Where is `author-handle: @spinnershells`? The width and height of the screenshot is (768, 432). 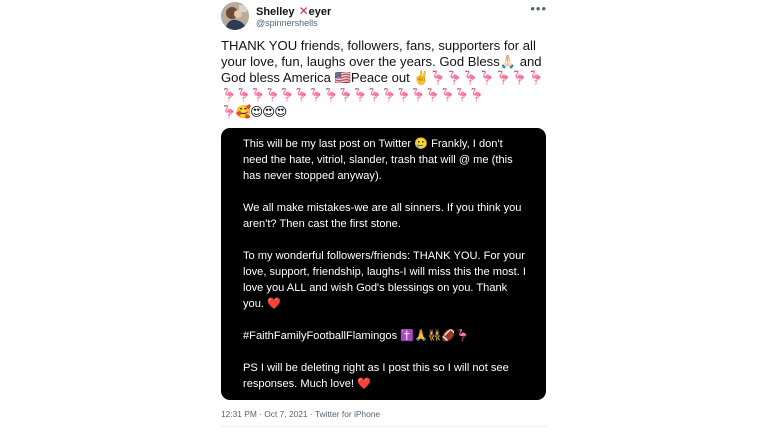
author-handle: @spinnershells is located at coordinates (287, 23).